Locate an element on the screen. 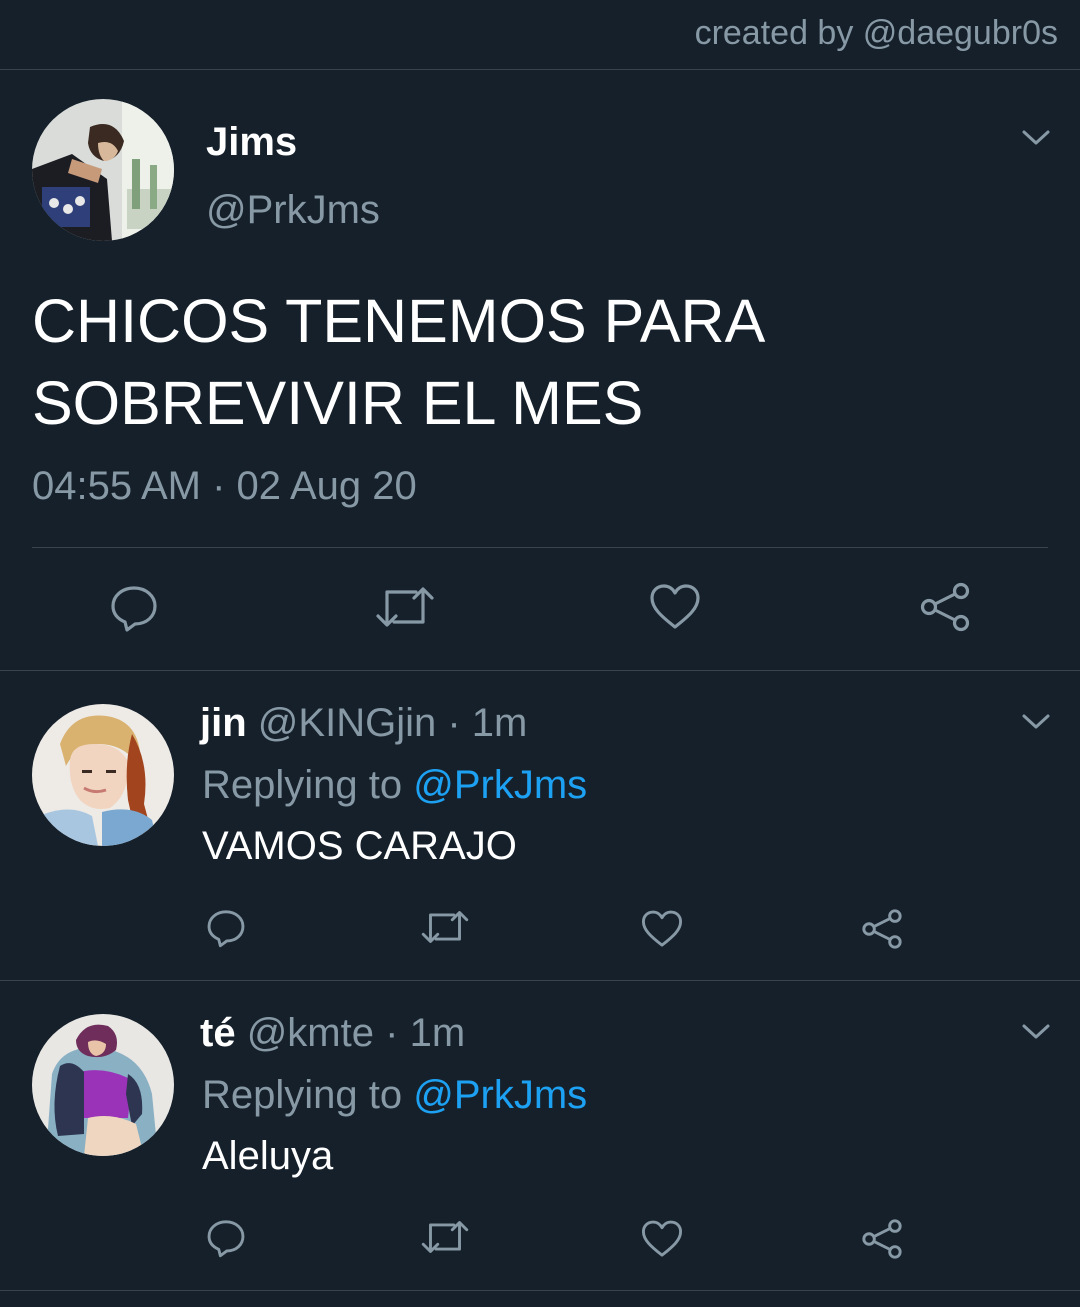 The image size is (1080, 1307). reply-1-divider is located at coordinates (540, 980).